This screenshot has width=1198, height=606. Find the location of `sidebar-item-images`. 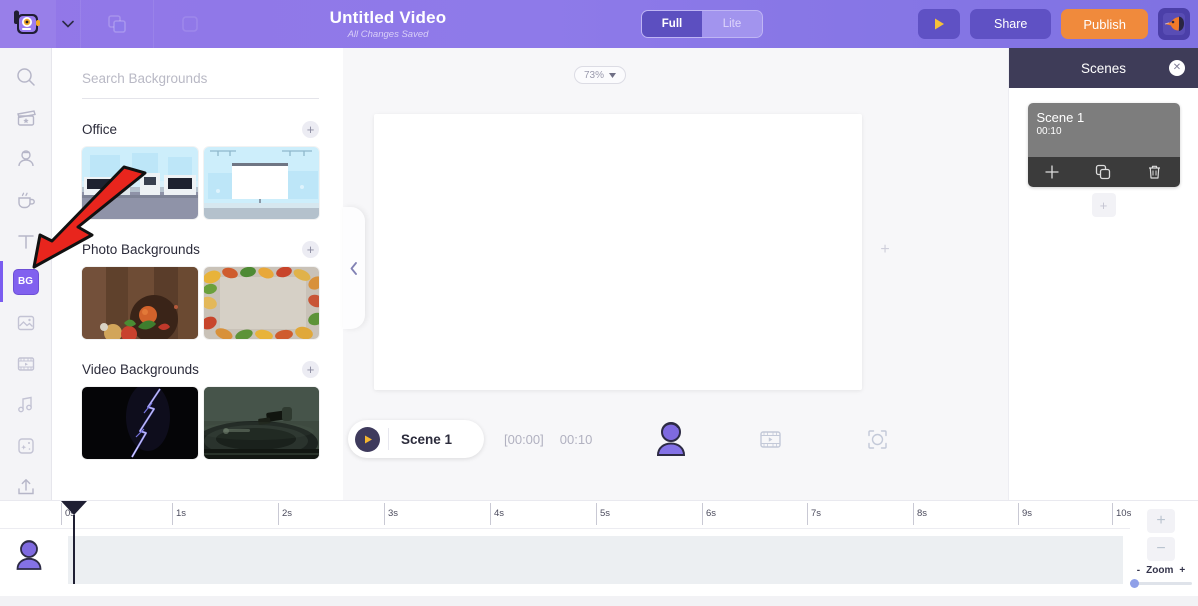

sidebar-item-images is located at coordinates (26, 322).